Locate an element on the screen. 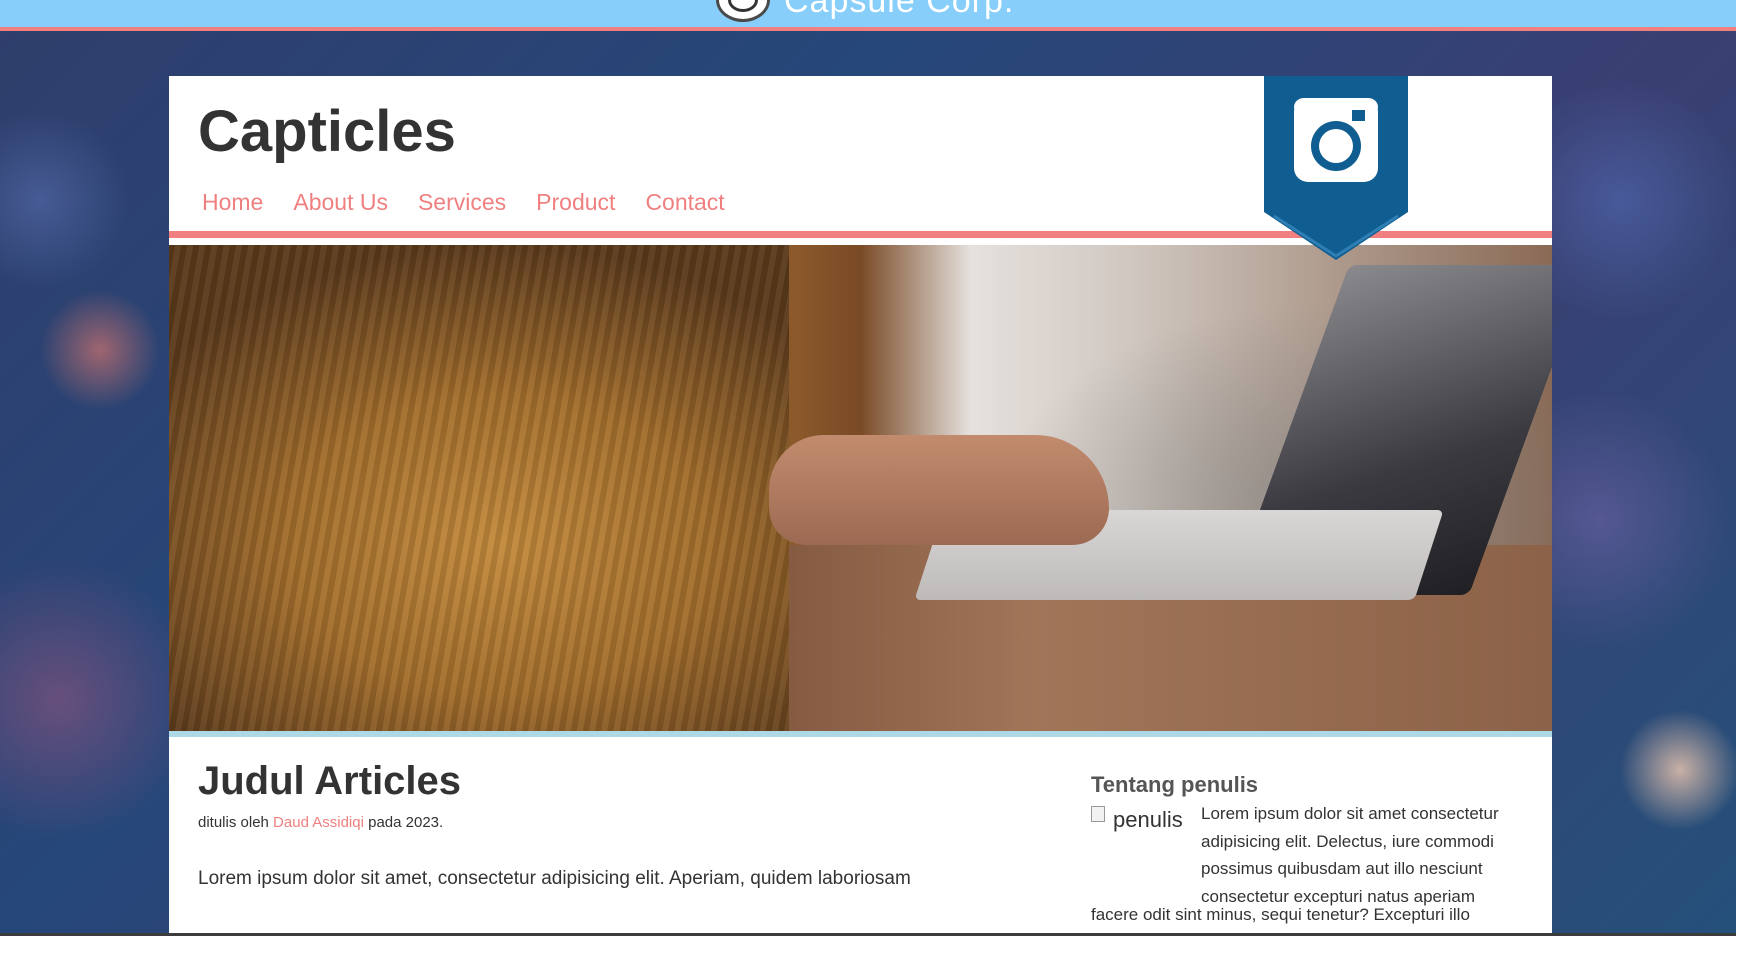 This screenshot has height=979, width=1741. nav-about-us: About Us is located at coordinates (340, 202).